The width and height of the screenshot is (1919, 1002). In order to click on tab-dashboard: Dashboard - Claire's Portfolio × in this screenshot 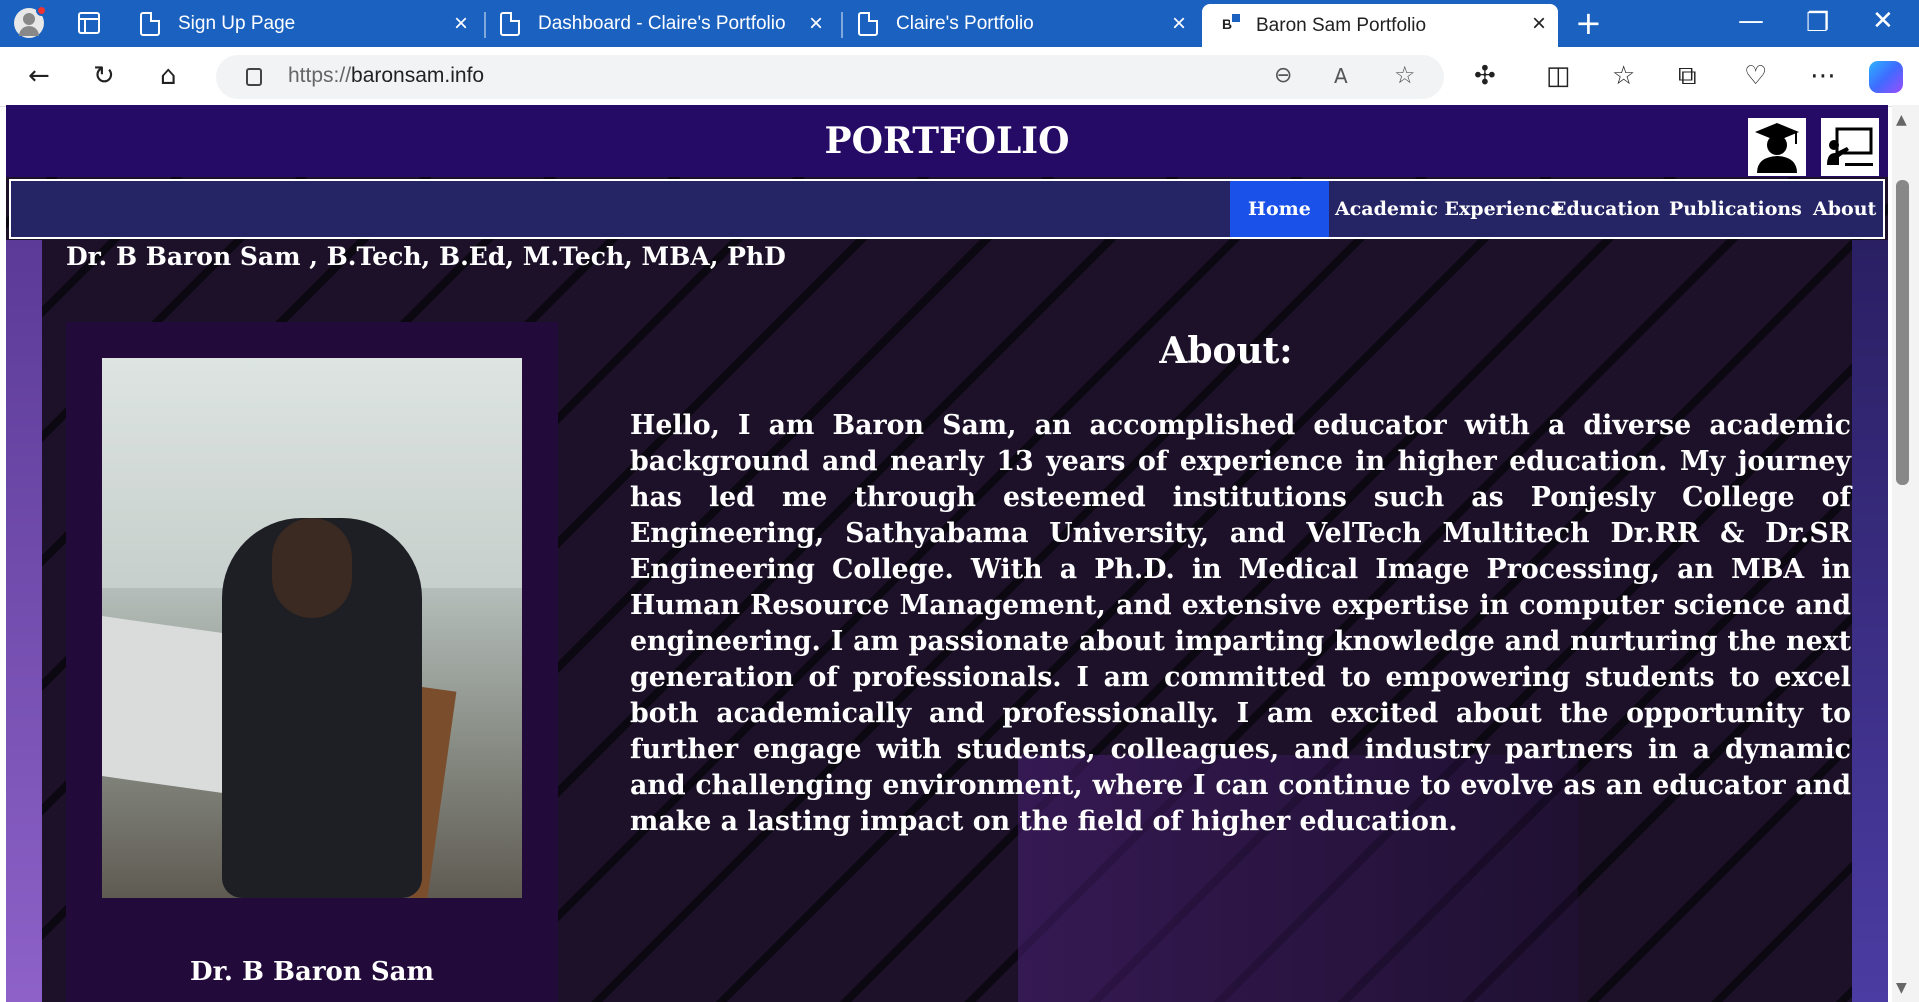, I will do `click(667, 24)`.